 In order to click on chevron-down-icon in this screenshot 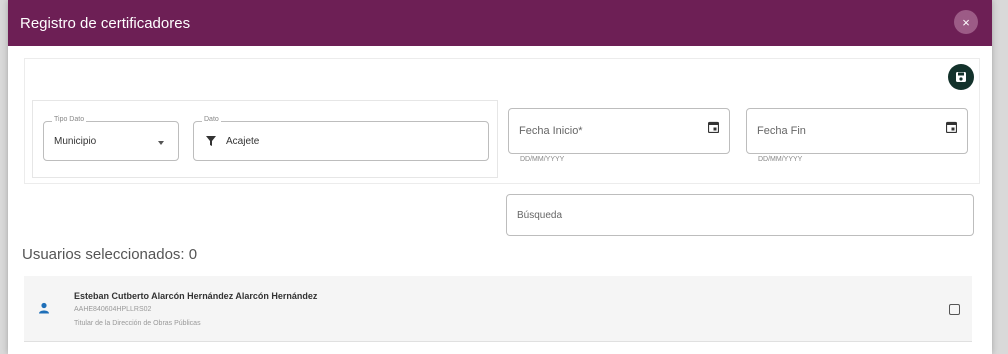, I will do `click(161, 143)`.